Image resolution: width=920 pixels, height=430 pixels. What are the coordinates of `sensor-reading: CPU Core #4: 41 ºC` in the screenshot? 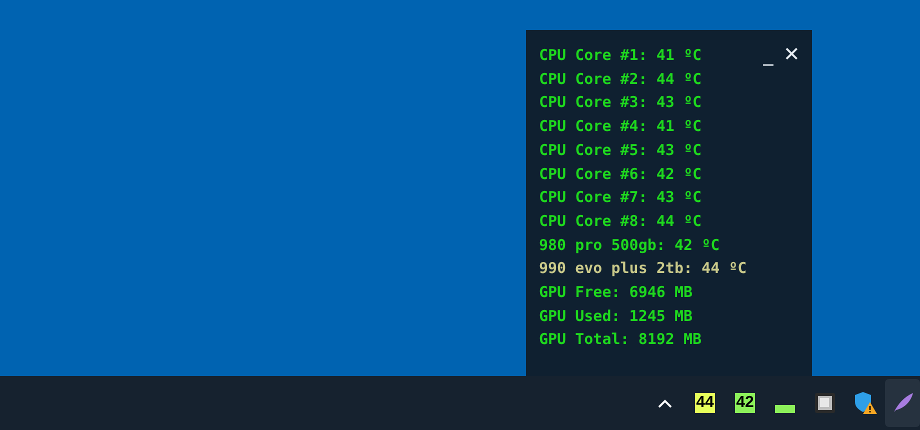 It's located at (620, 127).